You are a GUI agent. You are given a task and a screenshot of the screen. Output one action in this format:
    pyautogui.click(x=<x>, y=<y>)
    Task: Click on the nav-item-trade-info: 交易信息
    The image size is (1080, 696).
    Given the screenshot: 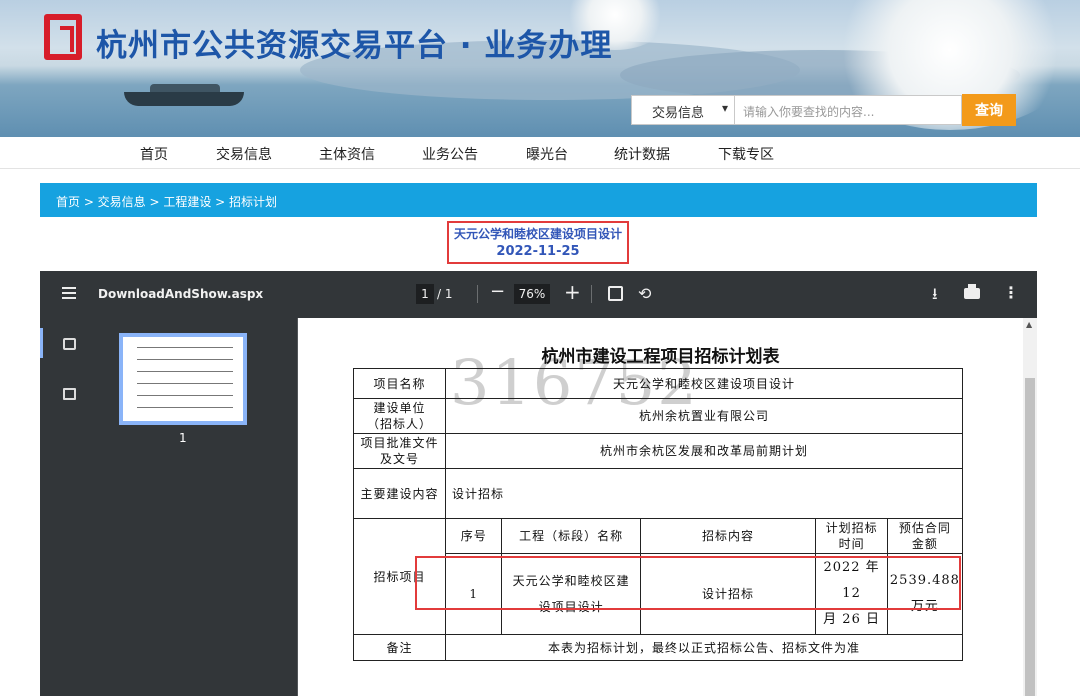 What is the action you would take?
    pyautogui.click(x=244, y=154)
    